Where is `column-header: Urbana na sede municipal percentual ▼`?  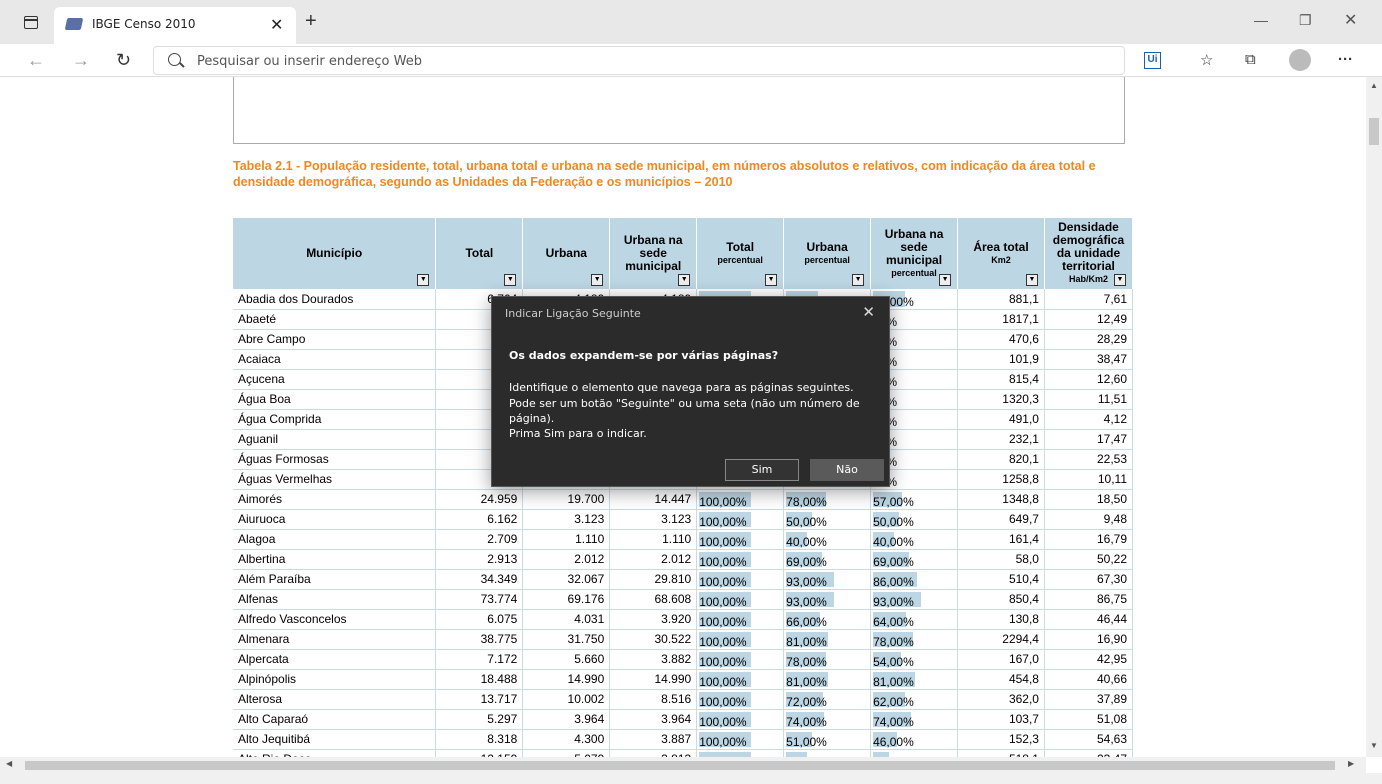
column-header: Urbana na sede municipal percentual ▼ is located at coordinates (914, 253).